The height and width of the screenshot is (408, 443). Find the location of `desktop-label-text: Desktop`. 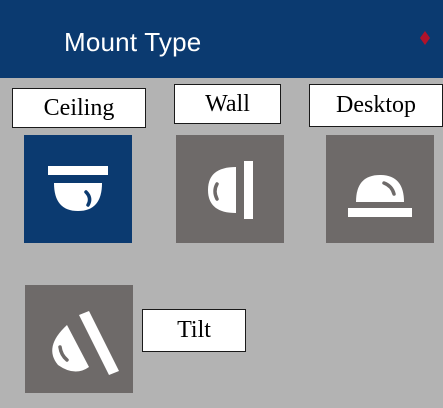

desktop-label-text: Desktop is located at coordinates (376, 105).